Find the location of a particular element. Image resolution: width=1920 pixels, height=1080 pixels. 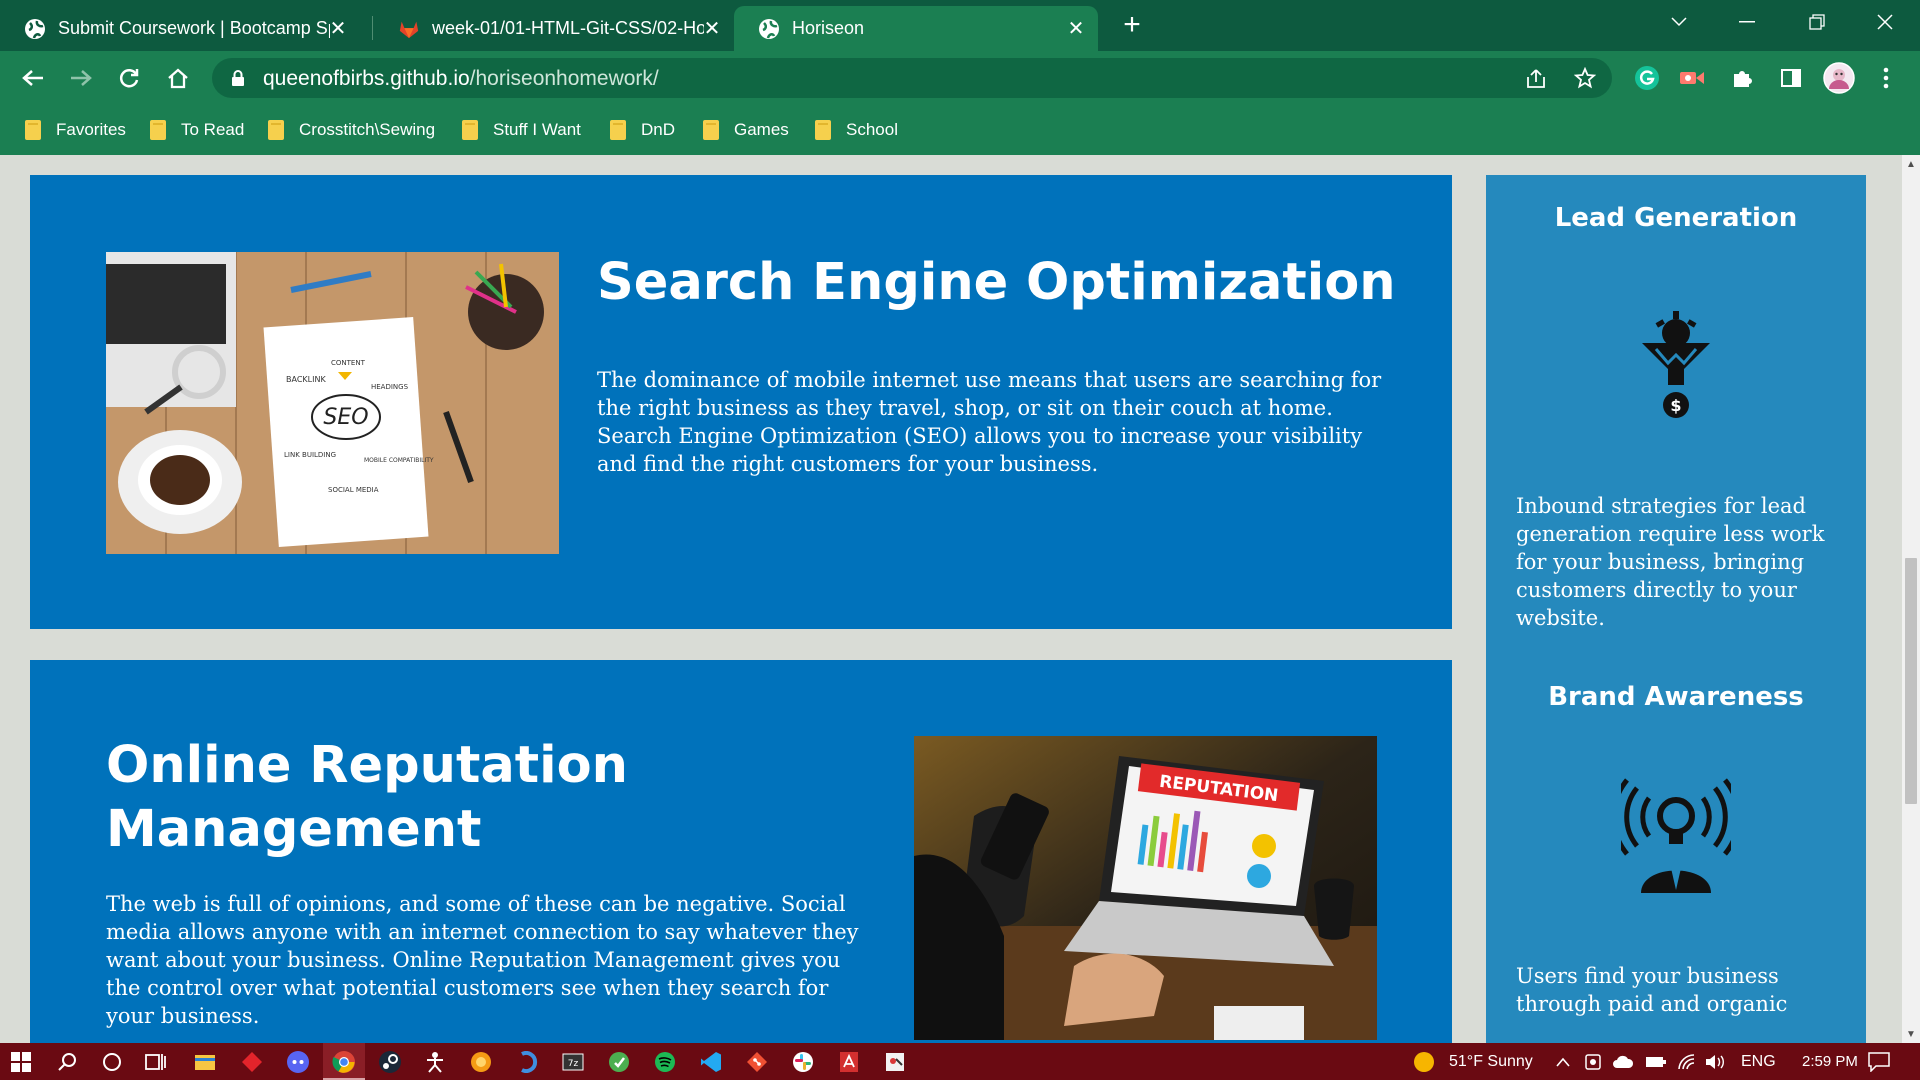

bookmark-label: DnD is located at coordinates (658, 129).